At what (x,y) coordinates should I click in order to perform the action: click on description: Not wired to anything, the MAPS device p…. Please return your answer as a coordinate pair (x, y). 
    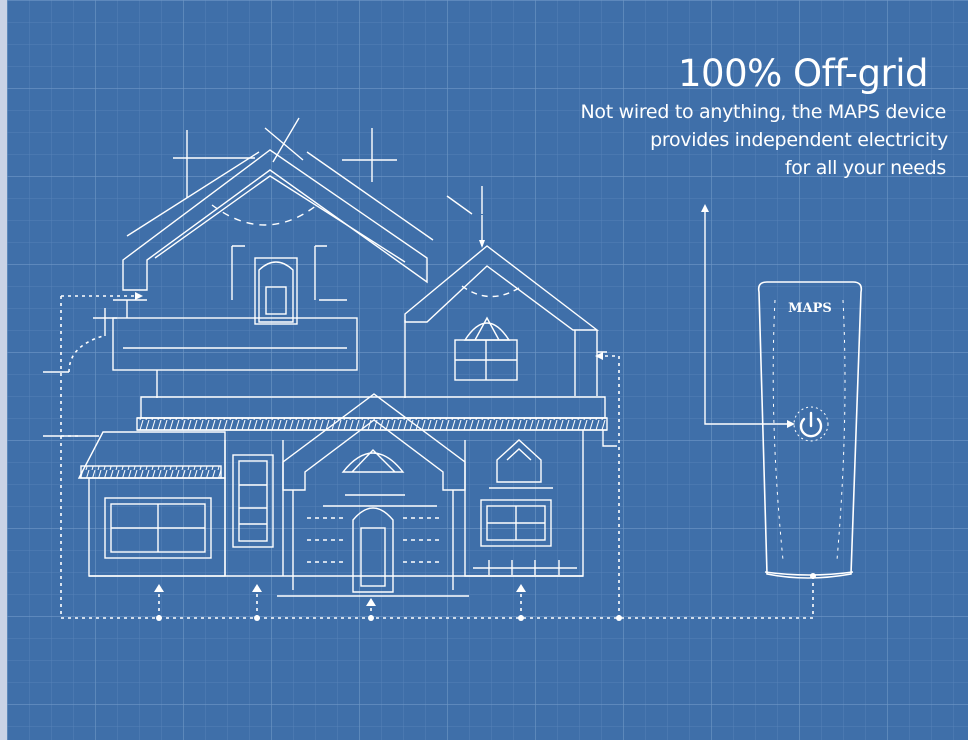
    Looking at the image, I should click on (764, 140).